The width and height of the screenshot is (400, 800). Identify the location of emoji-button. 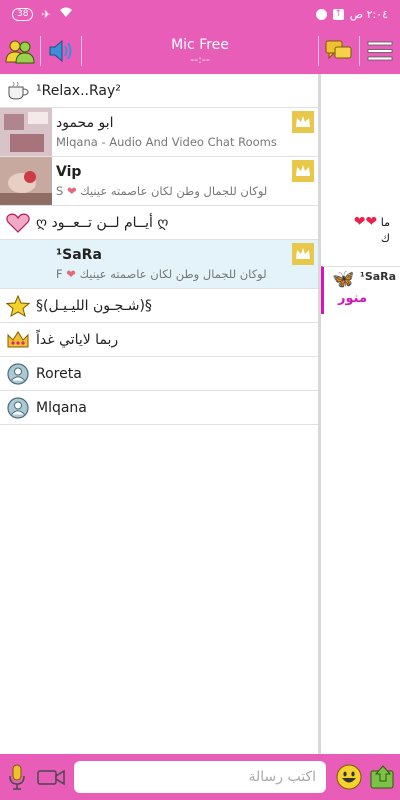
(349, 777).